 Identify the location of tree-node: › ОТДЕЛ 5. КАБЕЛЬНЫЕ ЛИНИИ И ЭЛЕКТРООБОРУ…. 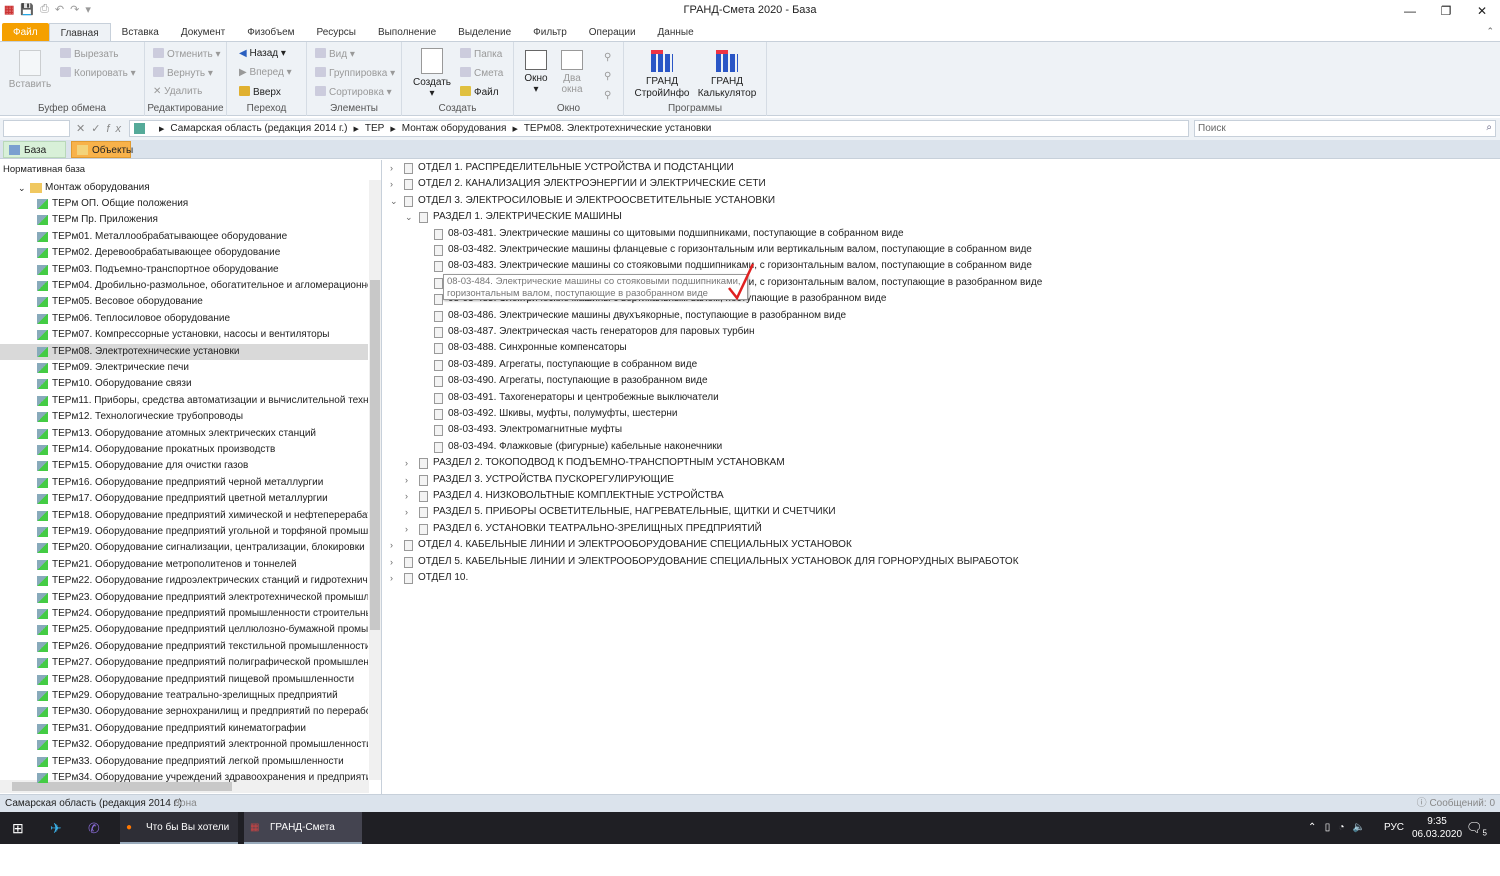
(701, 562).